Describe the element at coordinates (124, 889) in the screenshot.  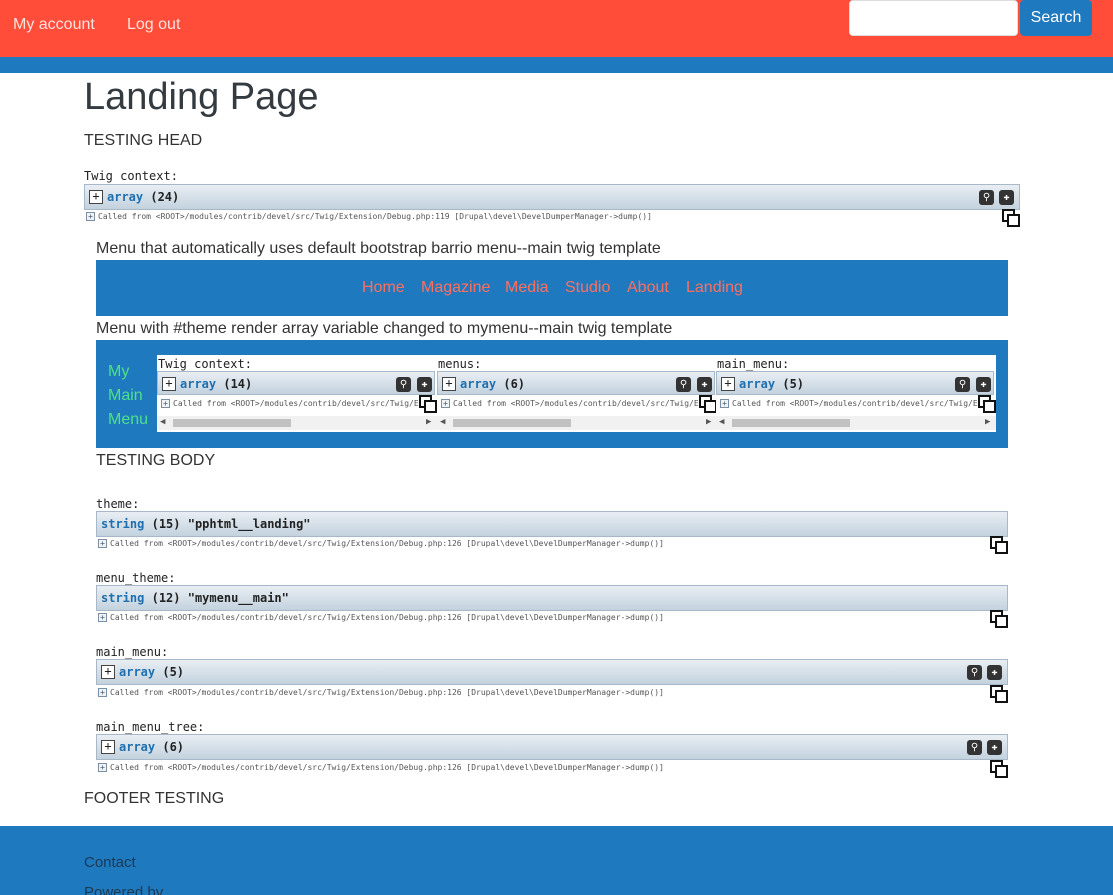
I see `powered-by-text: Powered by` at that location.